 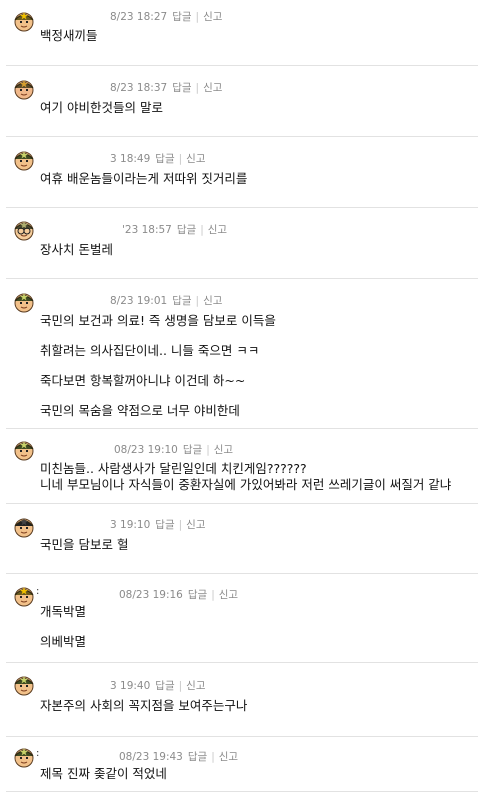 I want to click on comment-item: '23 18:57 답글 | 신고장사치 돈벌레, so click(x=242, y=243).